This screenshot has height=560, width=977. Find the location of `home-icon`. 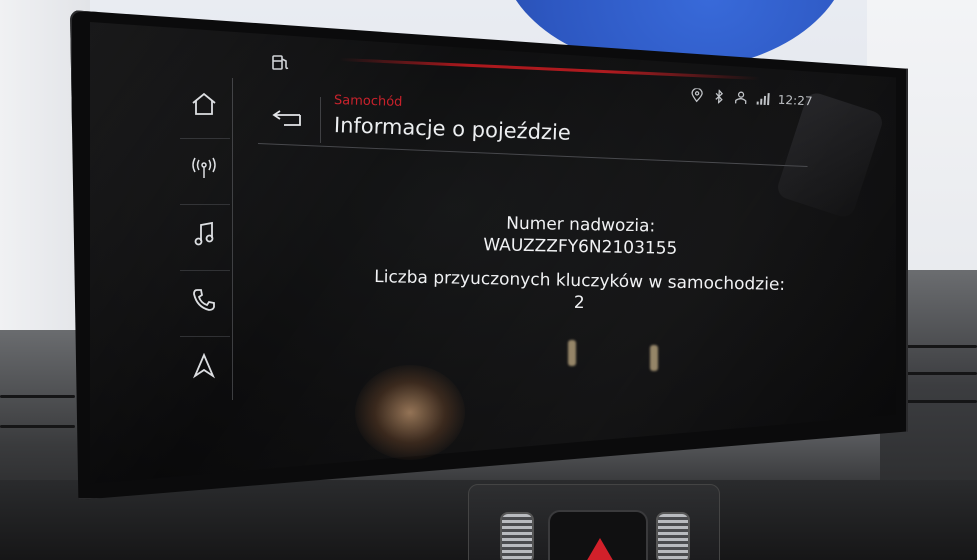

home-icon is located at coordinates (204, 106).